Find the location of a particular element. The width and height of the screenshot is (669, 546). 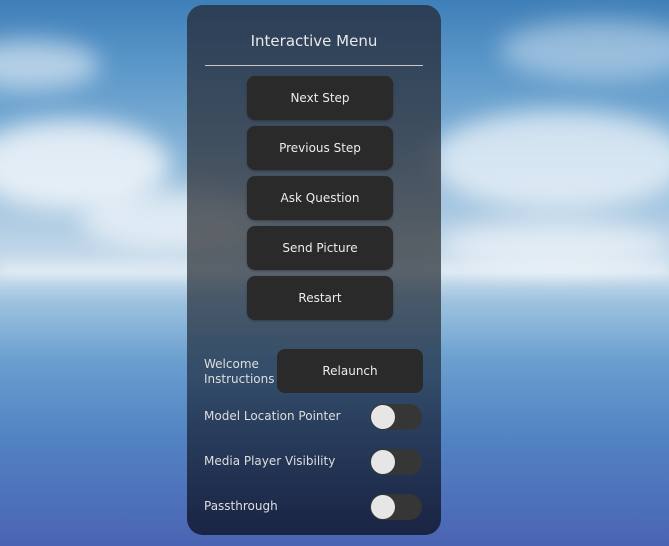

ask-question-button: Ask Question is located at coordinates (320, 198).